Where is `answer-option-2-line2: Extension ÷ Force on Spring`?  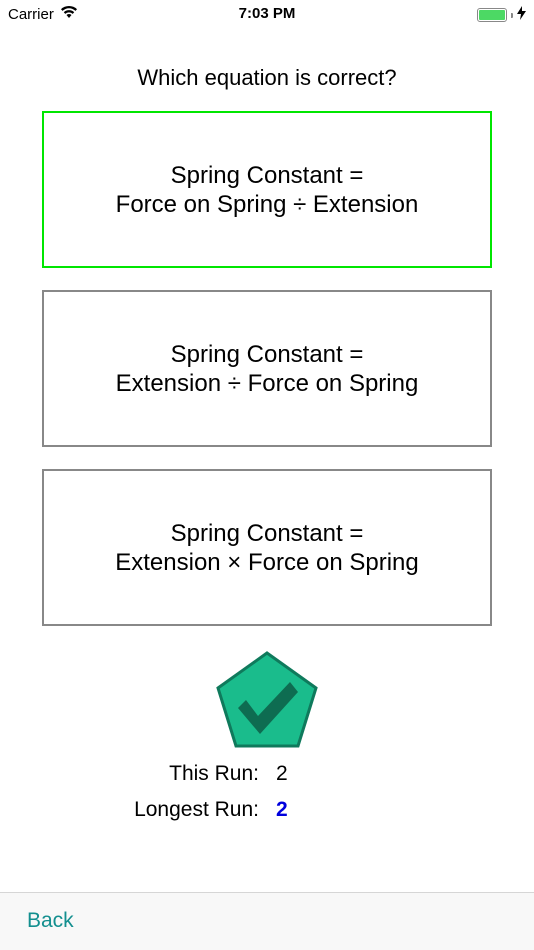 answer-option-2-line2: Extension ÷ Force on Spring is located at coordinates (267, 383).